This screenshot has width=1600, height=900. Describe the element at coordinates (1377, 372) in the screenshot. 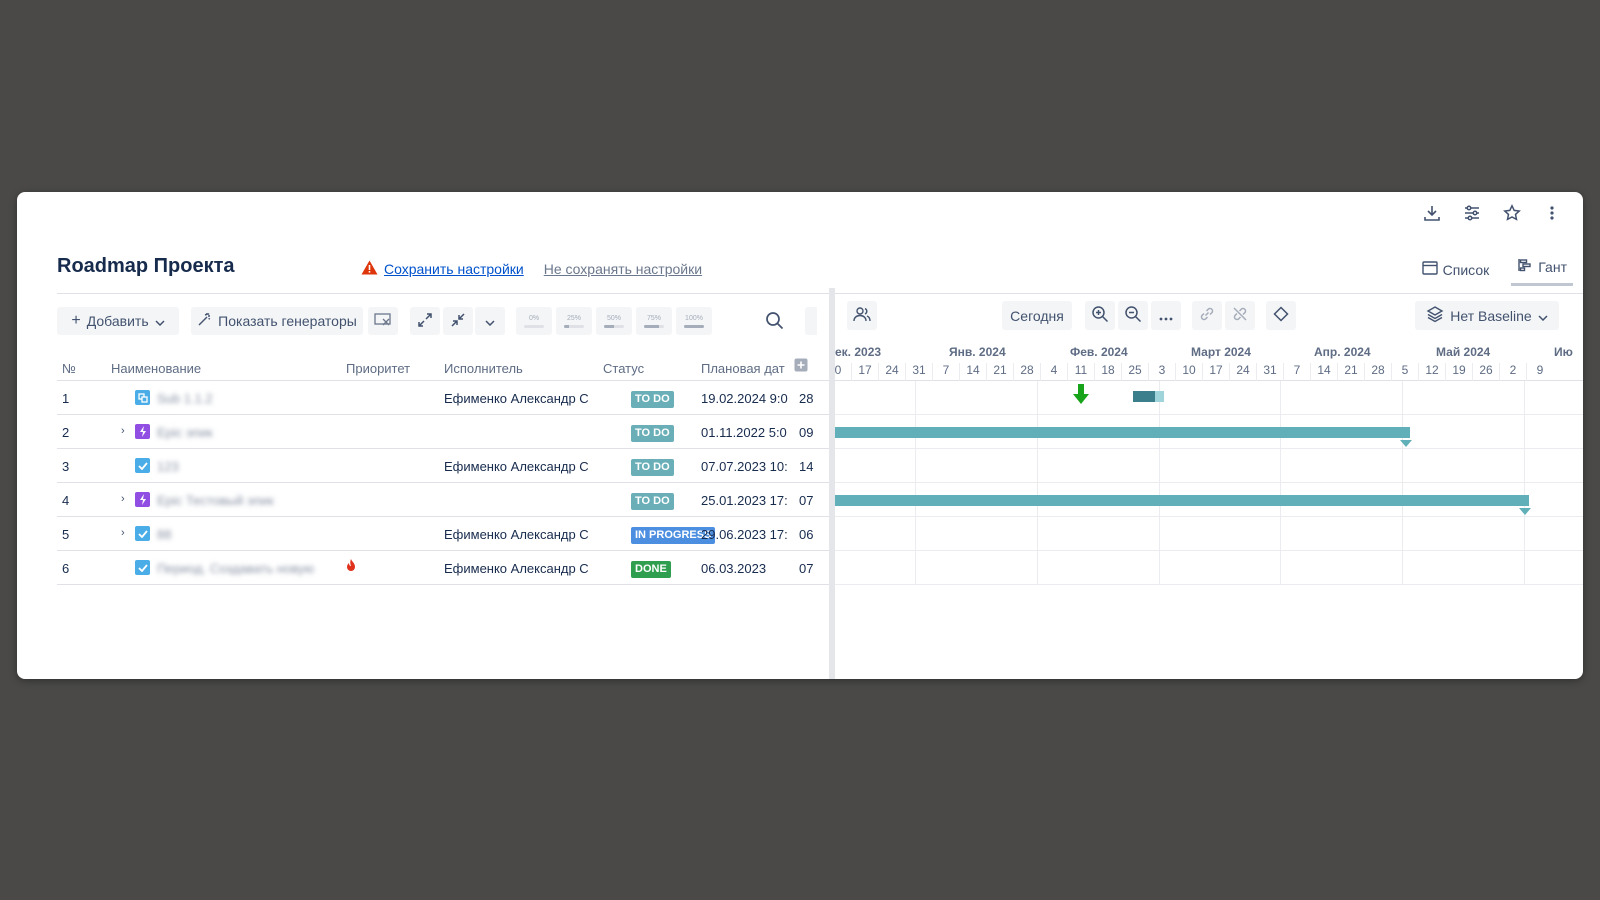

I see `week-label: 28` at that location.